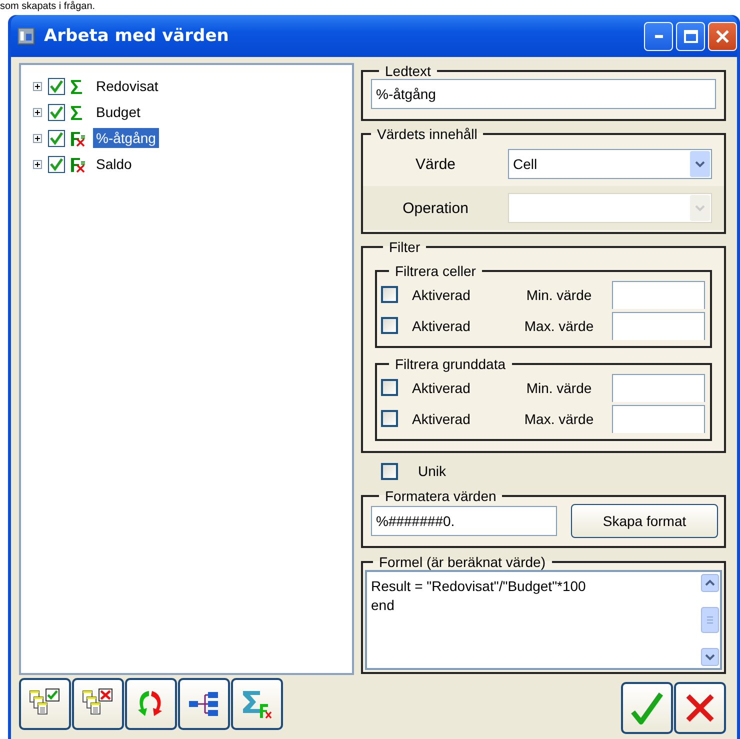  What do you see at coordinates (435, 164) in the screenshot?
I see `field-label: Värde` at bounding box center [435, 164].